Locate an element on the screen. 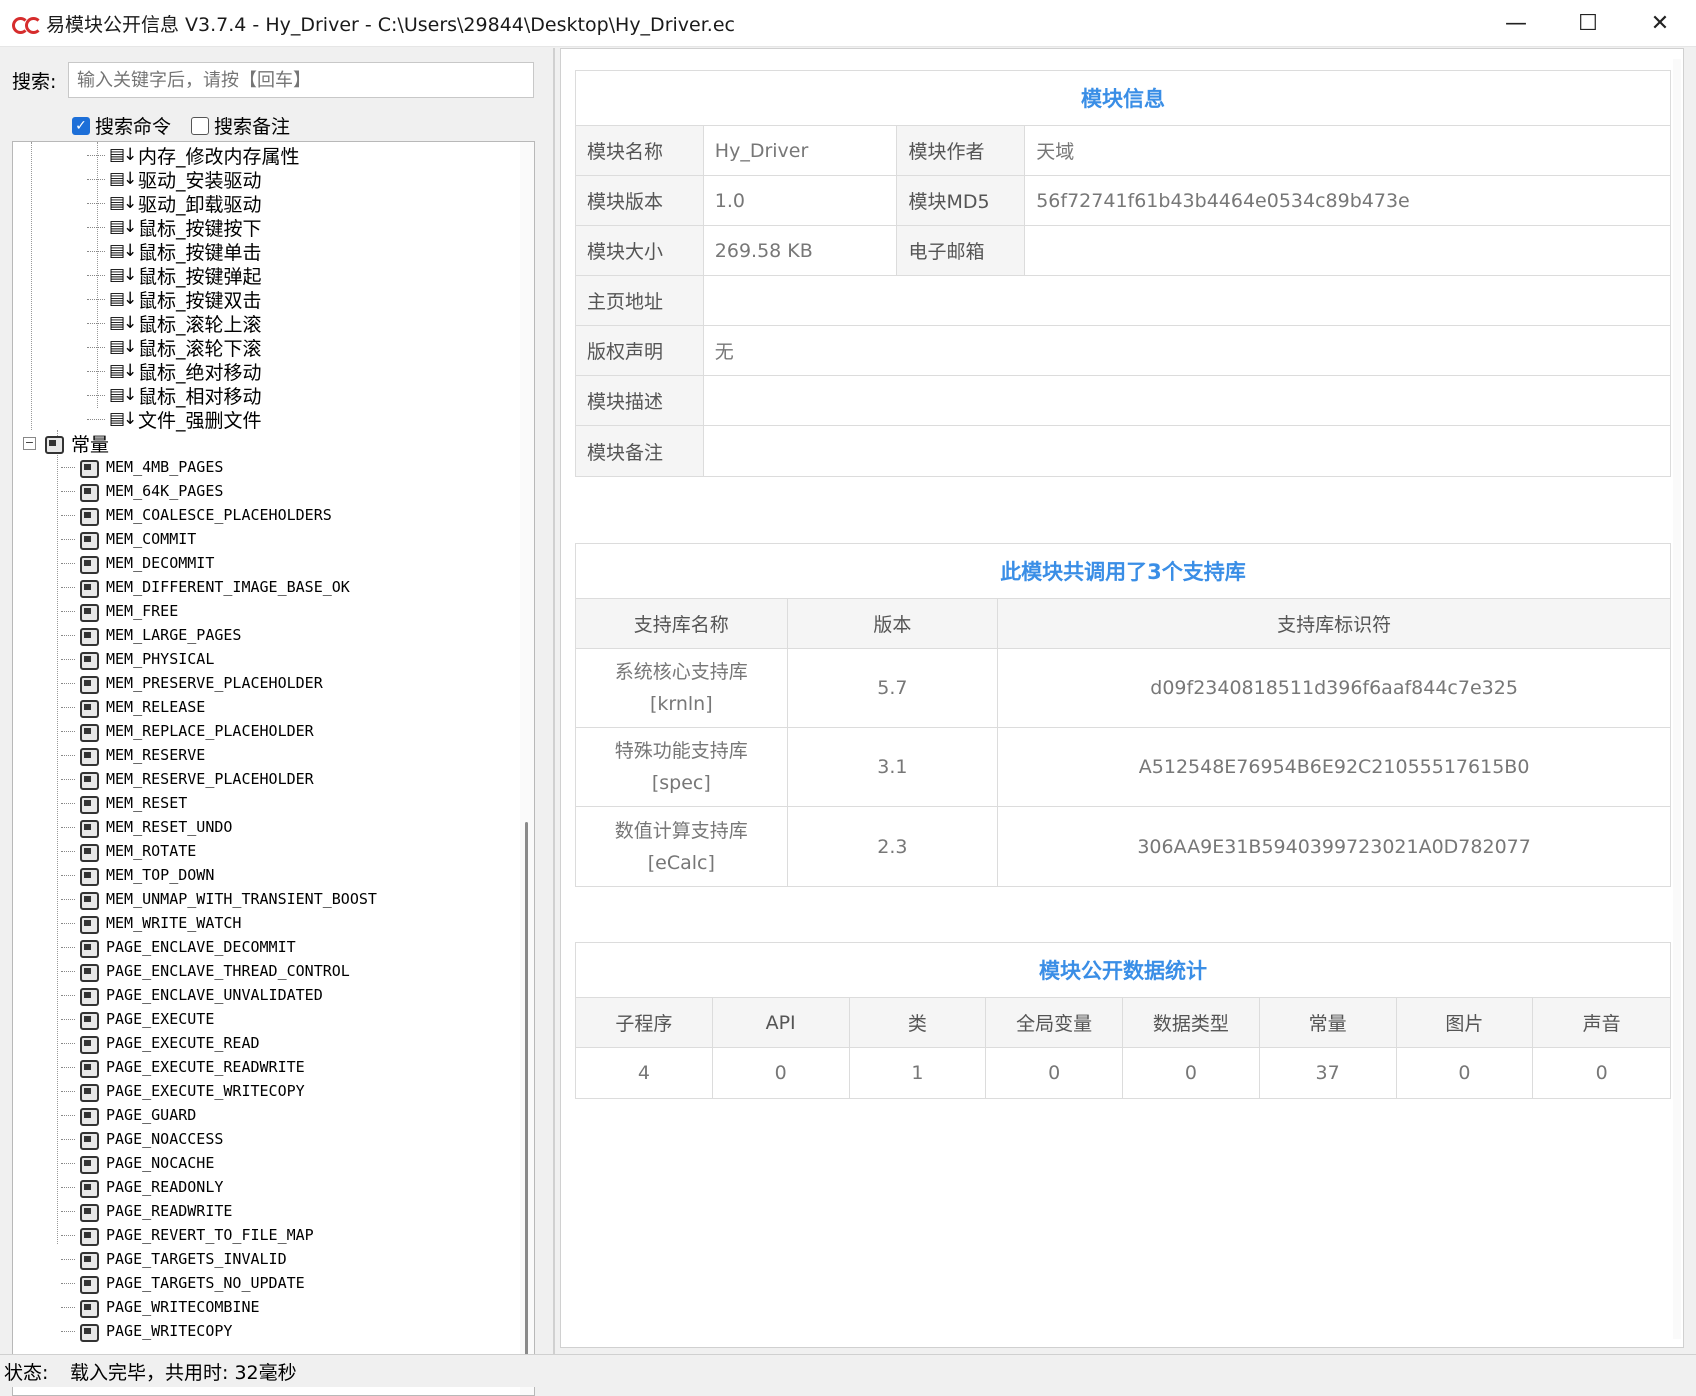 The image size is (1696, 1396). table-row: 模块备注 is located at coordinates (1123, 451).